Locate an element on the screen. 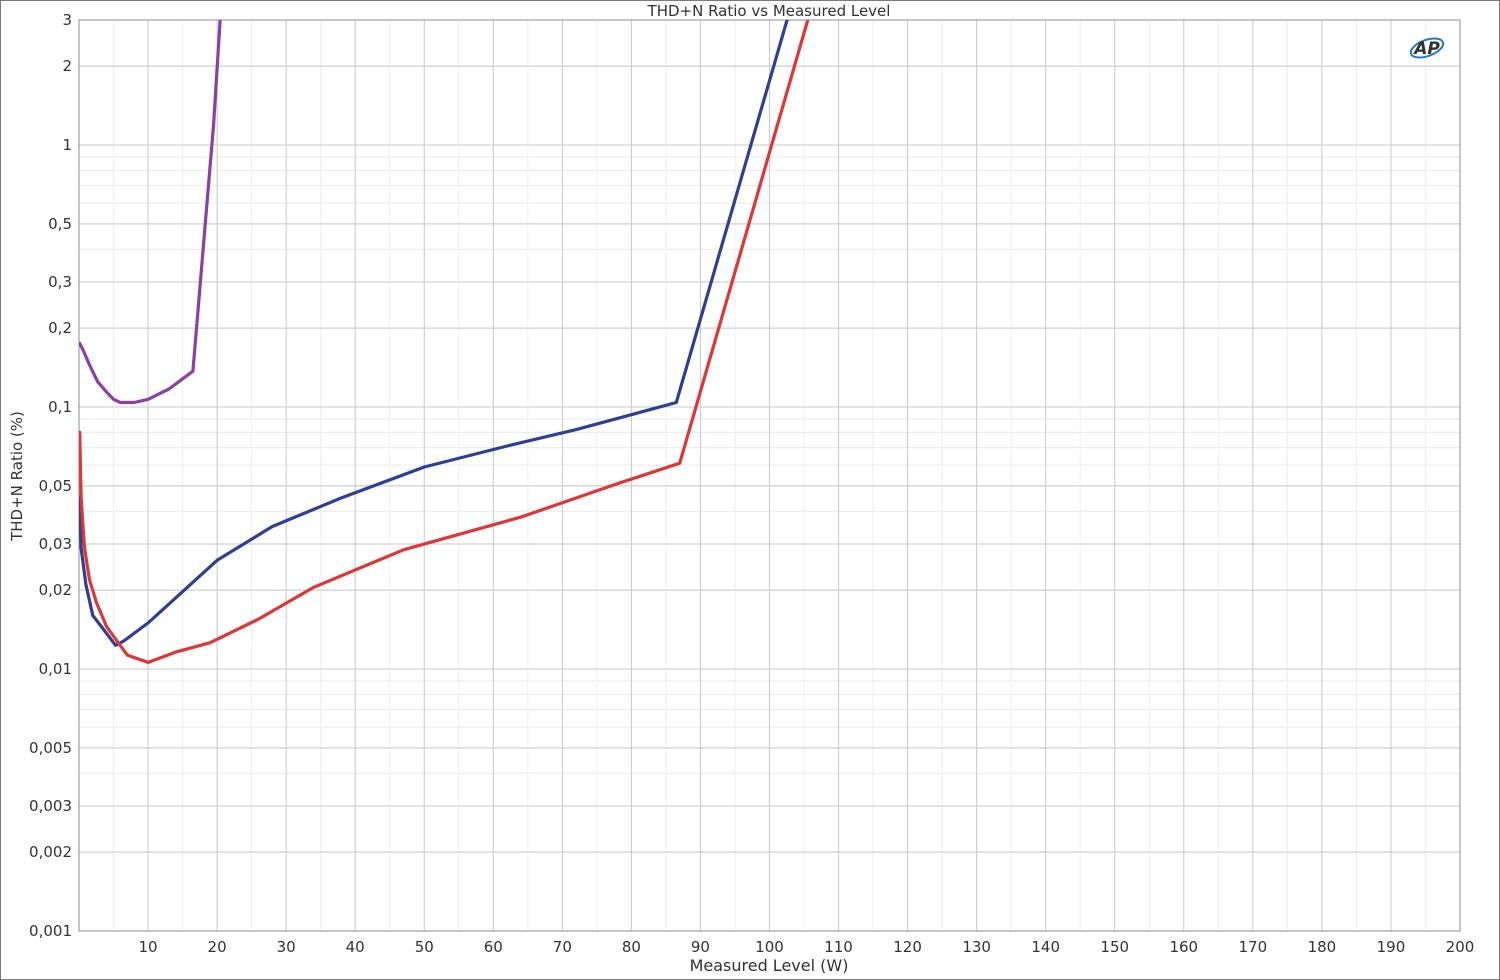 The width and height of the screenshot is (1500, 980). x-tick-label: 20 is located at coordinates (217, 947).